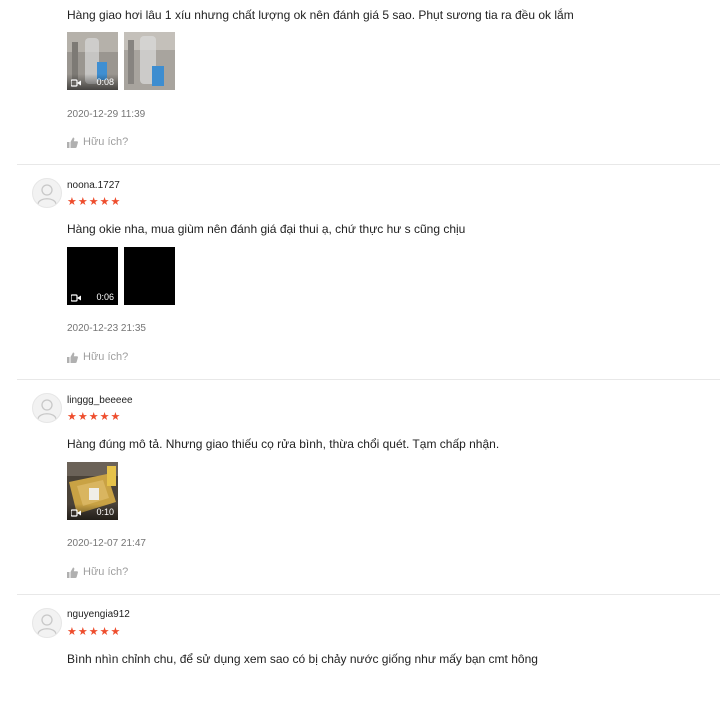  Describe the element at coordinates (106, 114) in the screenshot. I see `review-date: 2020-12-29 11:39` at that location.